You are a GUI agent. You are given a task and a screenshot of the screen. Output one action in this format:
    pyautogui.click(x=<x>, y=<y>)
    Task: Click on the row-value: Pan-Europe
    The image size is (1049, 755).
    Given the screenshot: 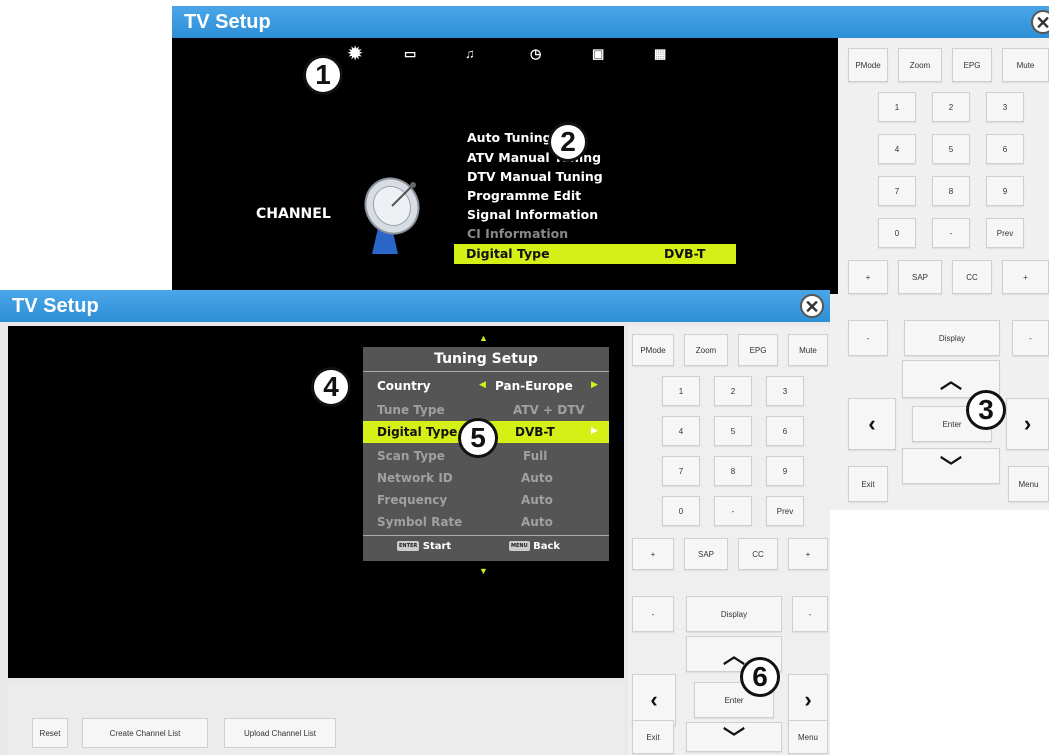 What is the action you would take?
    pyautogui.click(x=534, y=386)
    